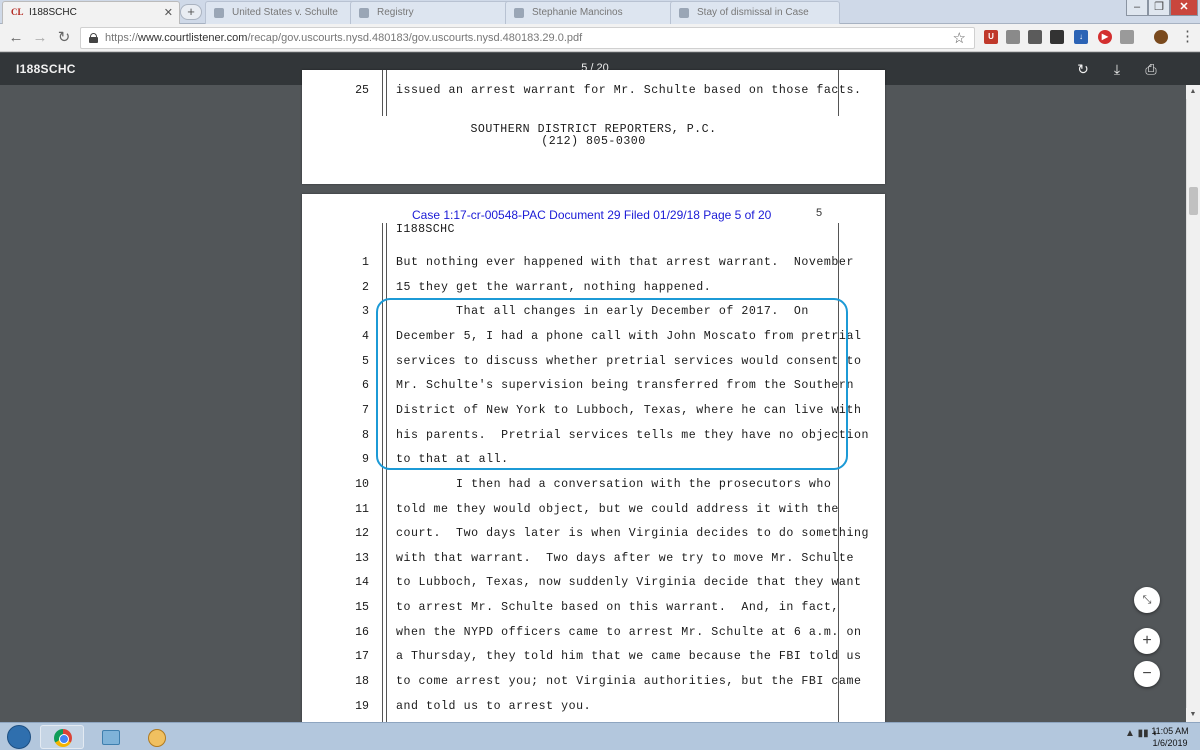 Image resolution: width=1200 pixels, height=750 pixels. I want to click on line-number: 12, so click(362, 534).